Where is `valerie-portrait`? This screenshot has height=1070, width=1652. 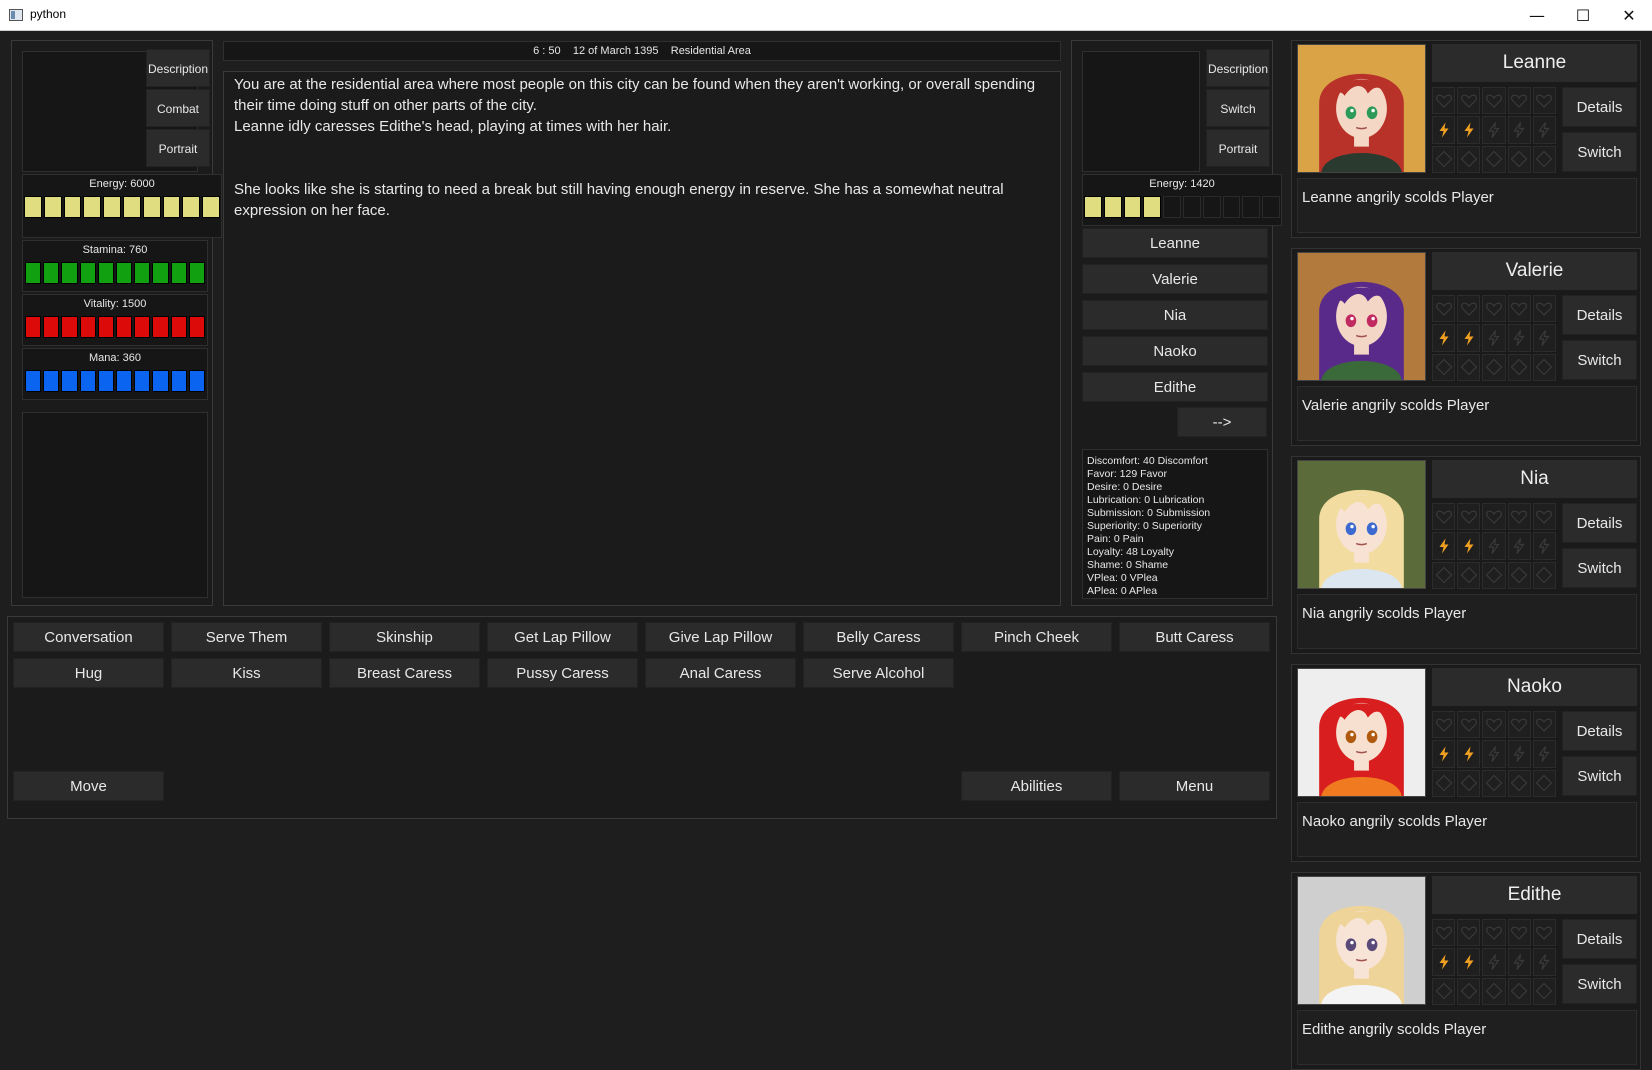
valerie-portrait is located at coordinates (1361, 316).